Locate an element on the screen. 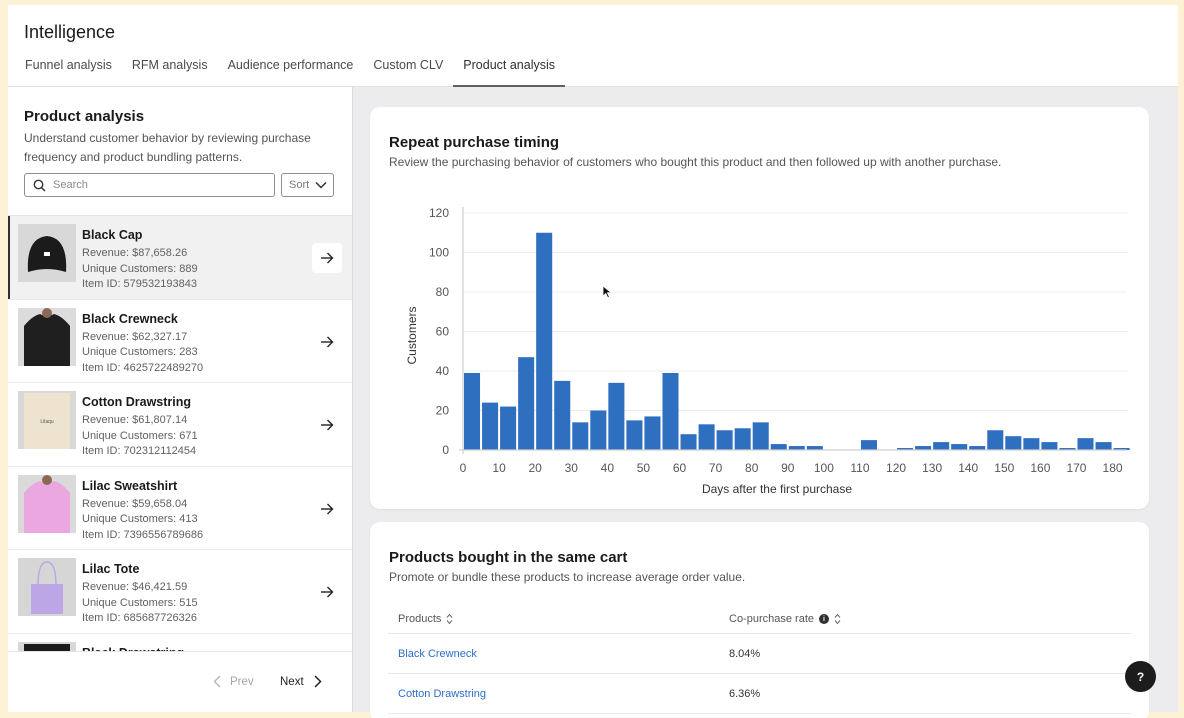  product-unique-customers: Unique Customers: 413 is located at coordinates (140, 519).